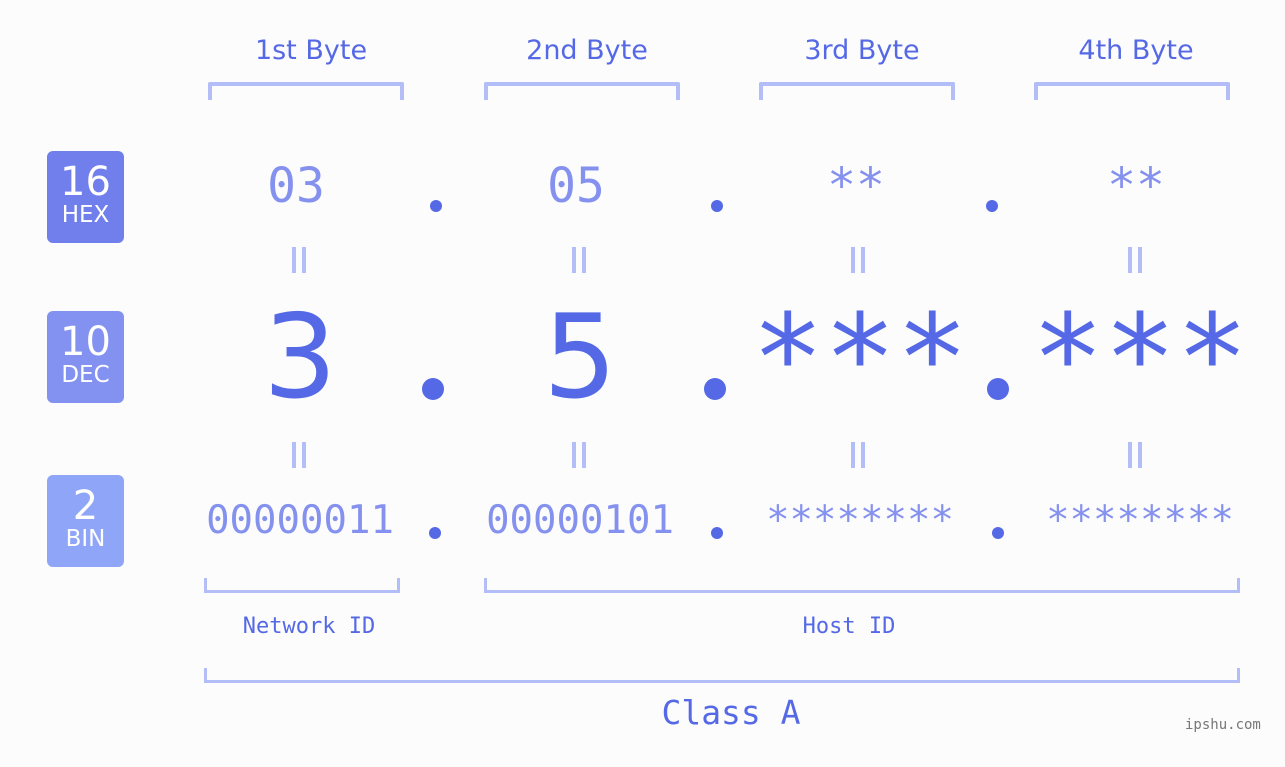  What do you see at coordinates (587, 50) in the screenshot?
I see `byte-label-2: 2nd Byte` at bounding box center [587, 50].